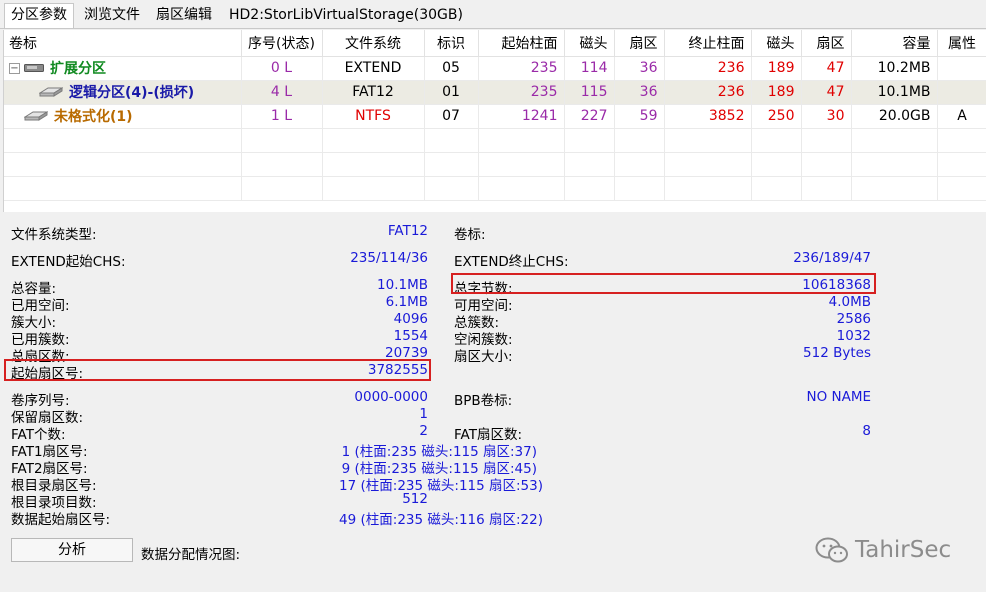 The width and height of the screenshot is (986, 592). I want to click on cell-end-cylinder: 3852, so click(708, 116).